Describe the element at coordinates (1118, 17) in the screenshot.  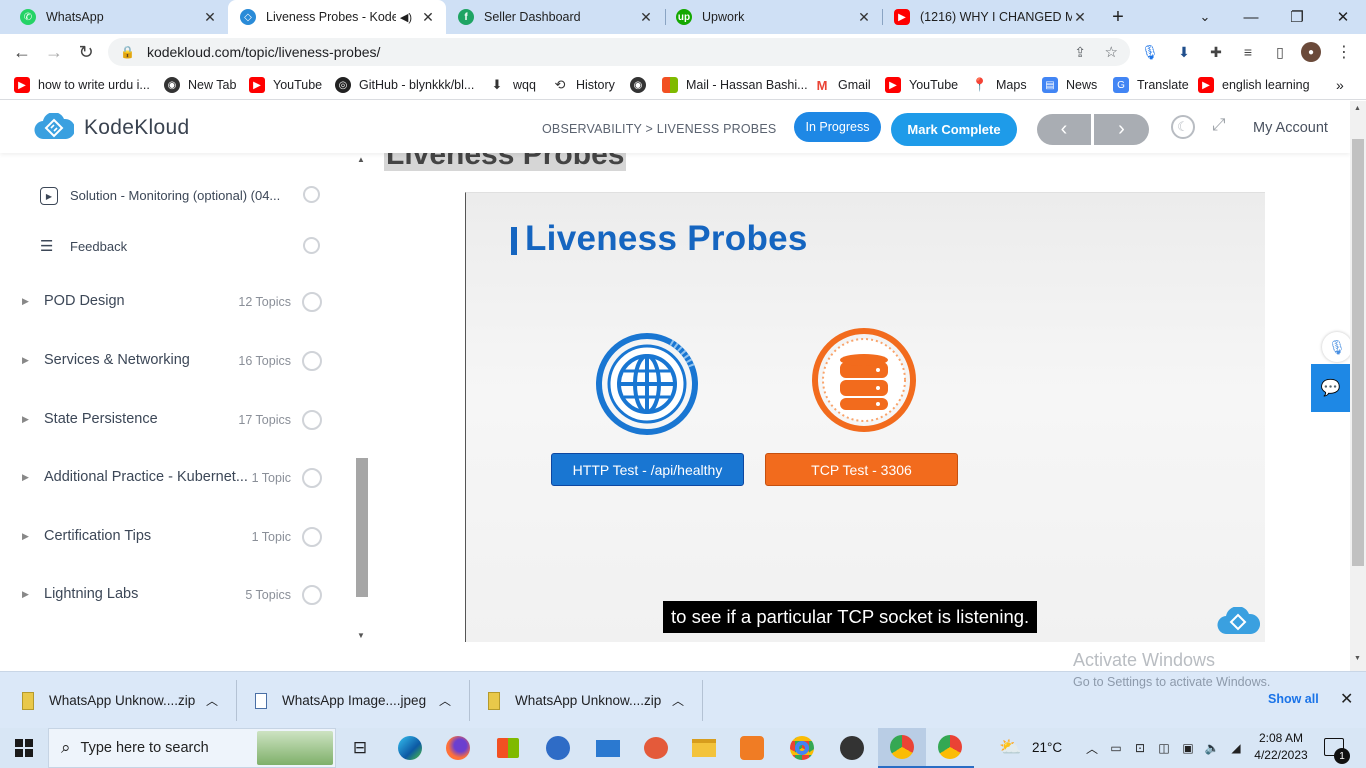
I see `new-tab-button: +` at that location.